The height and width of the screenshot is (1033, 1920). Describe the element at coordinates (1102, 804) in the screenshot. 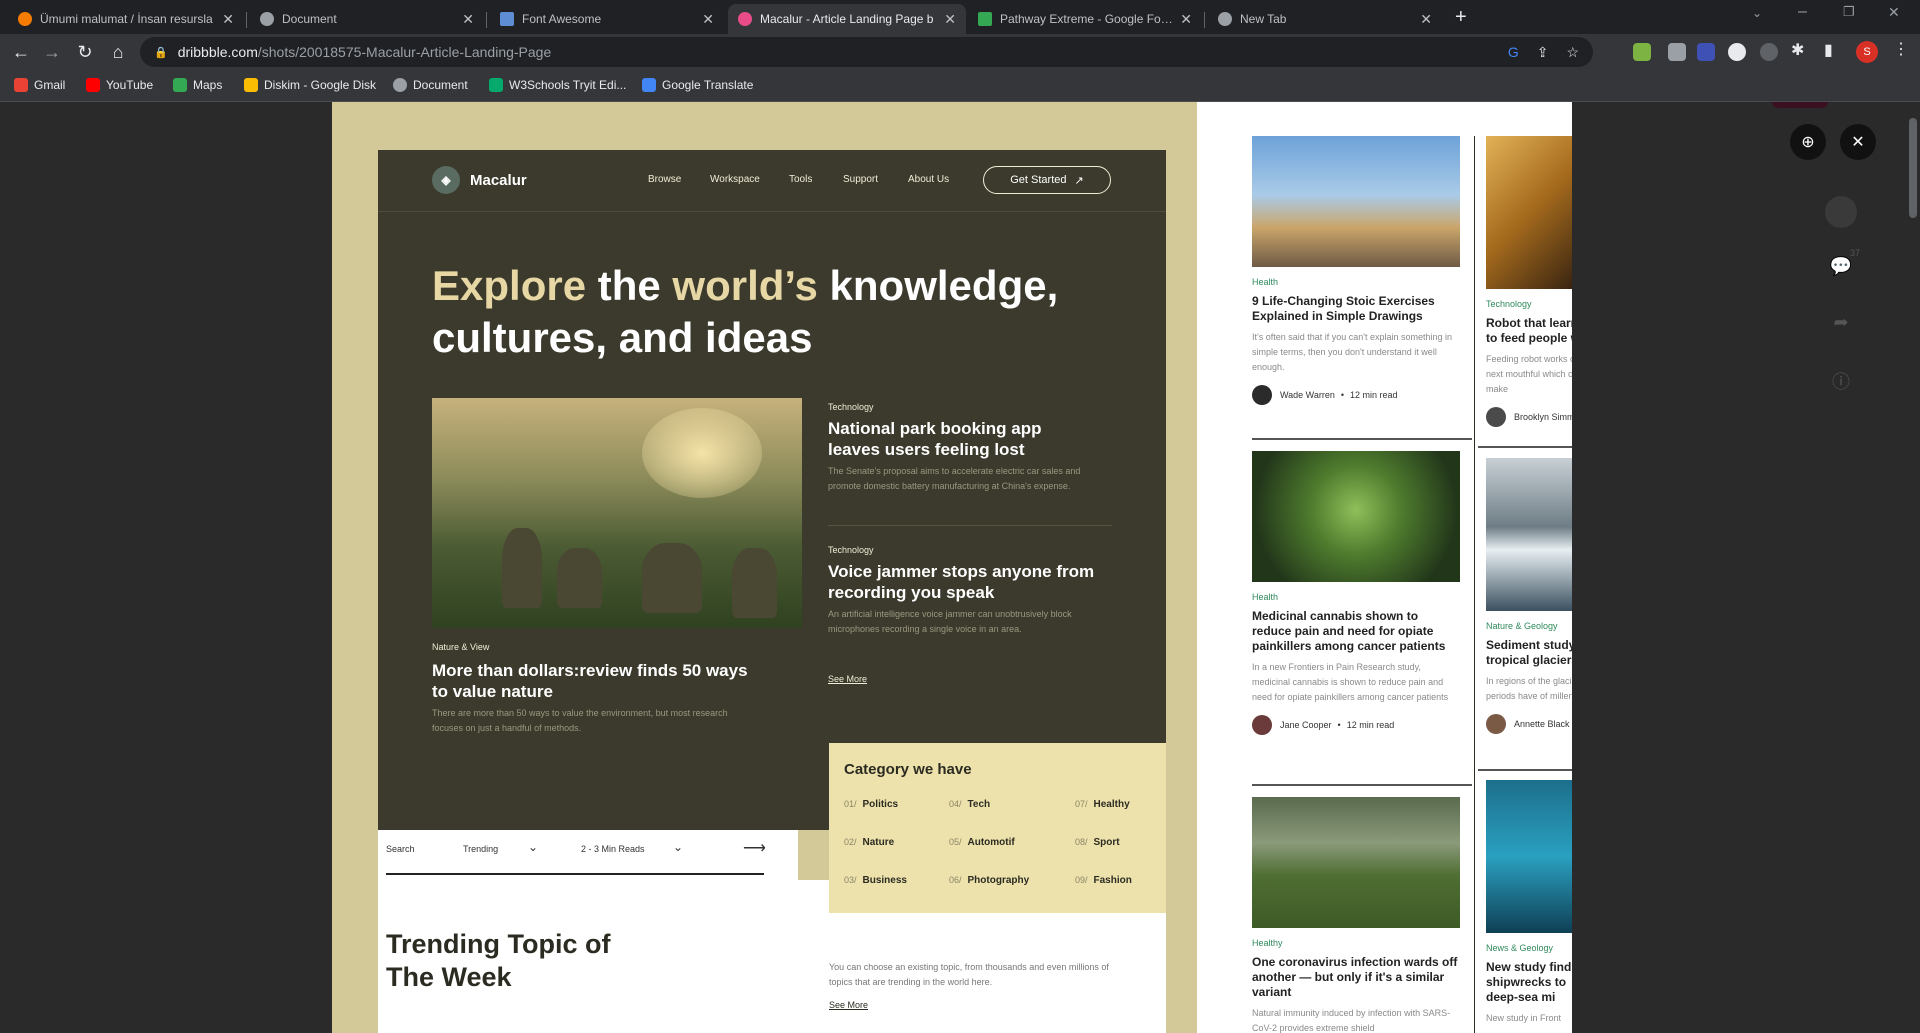

I see `category-item: 07/Healthy` at that location.